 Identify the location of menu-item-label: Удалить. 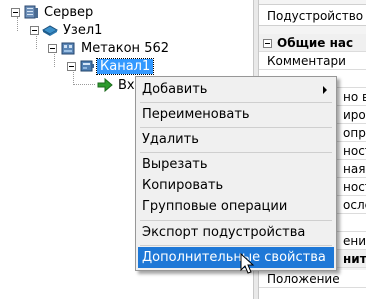
(170, 139).